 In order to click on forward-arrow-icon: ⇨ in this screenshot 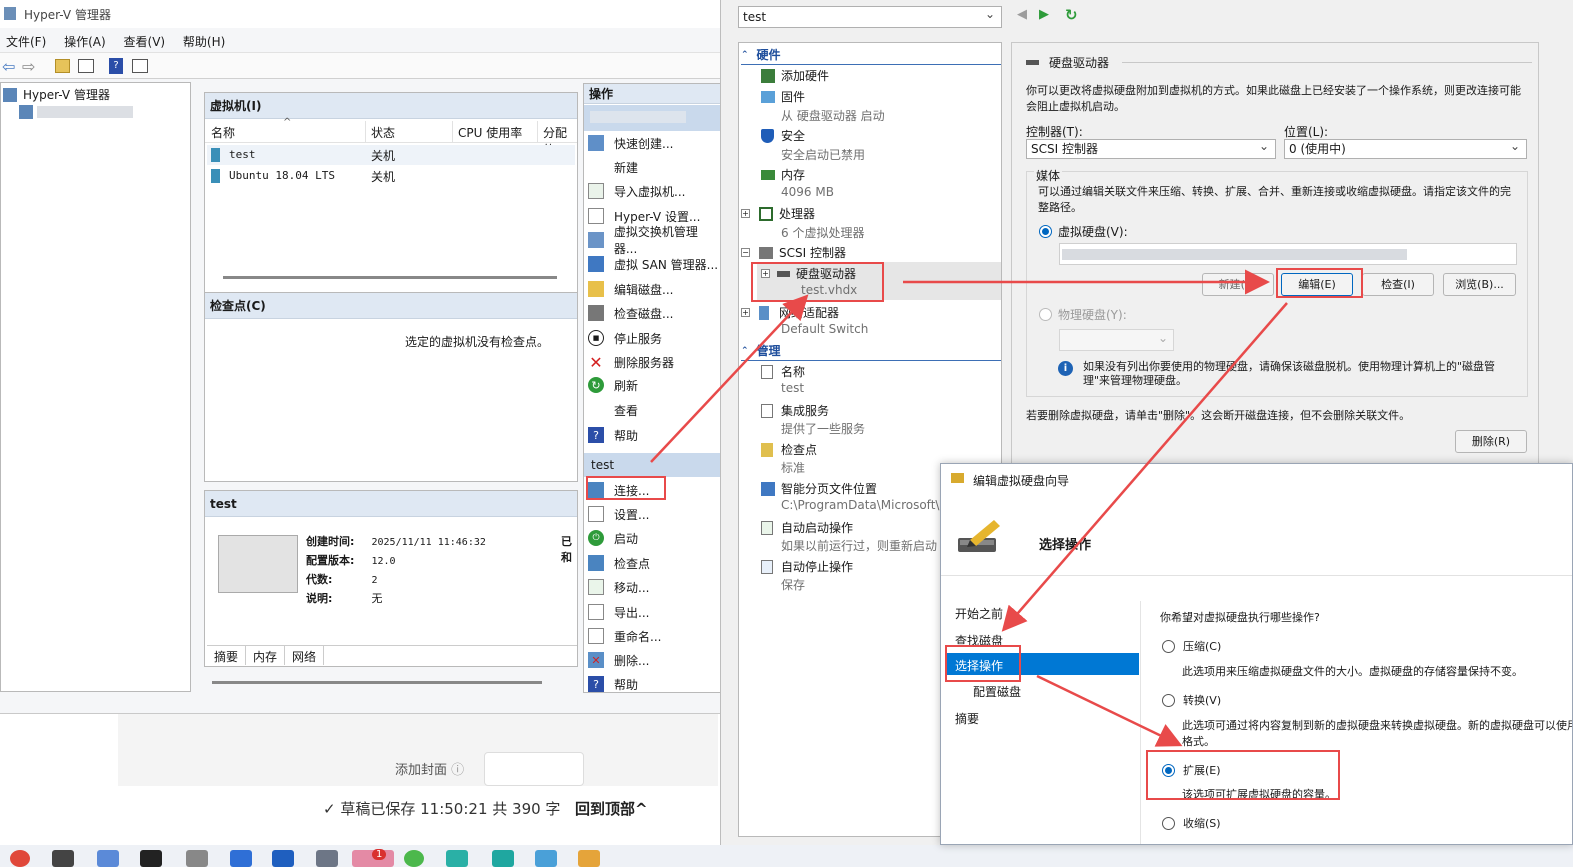, I will do `click(28, 66)`.